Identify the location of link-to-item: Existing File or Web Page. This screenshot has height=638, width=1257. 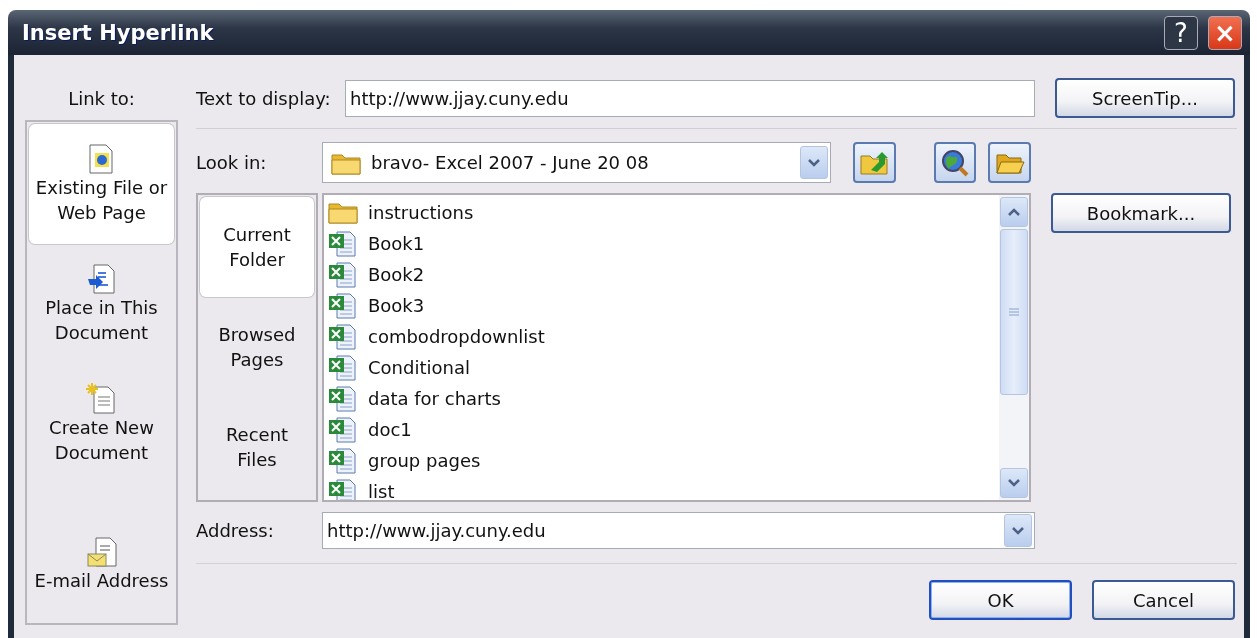
(101, 184).